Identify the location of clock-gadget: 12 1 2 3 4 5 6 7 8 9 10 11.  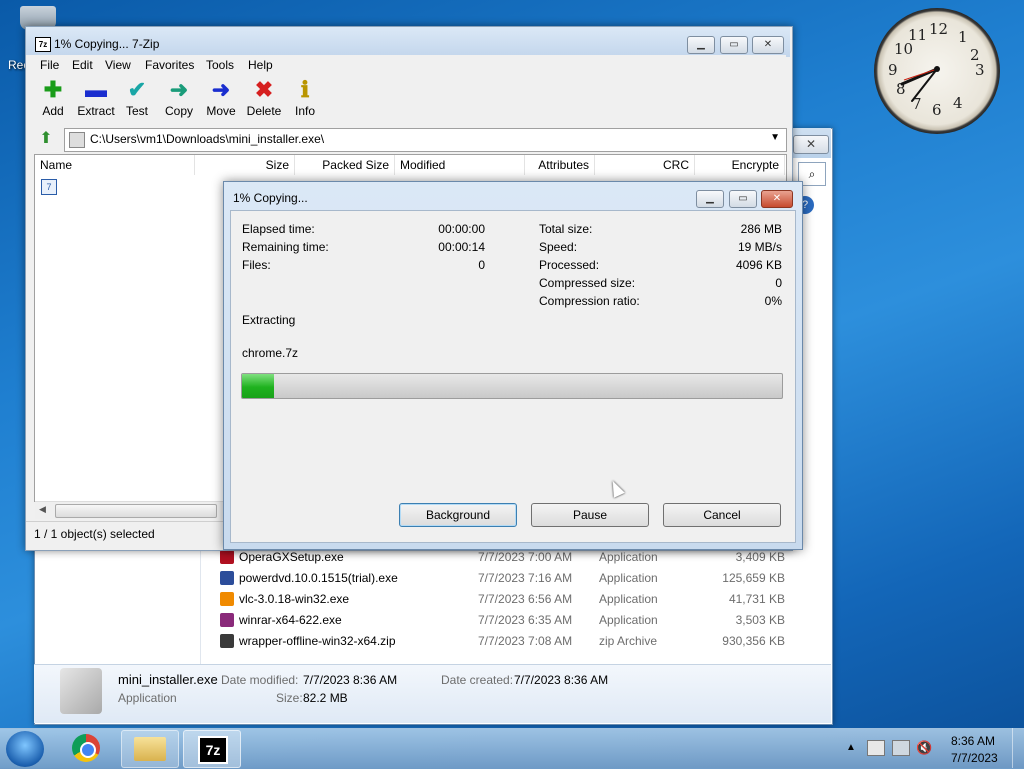
(937, 71).